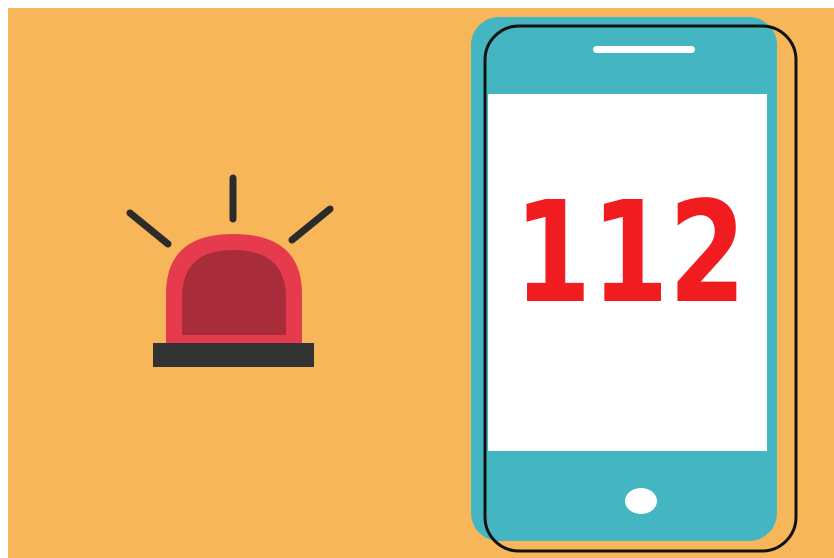  Describe the element at coordinates (233, 355) in the screenshot. I see `siren-base` at that location.